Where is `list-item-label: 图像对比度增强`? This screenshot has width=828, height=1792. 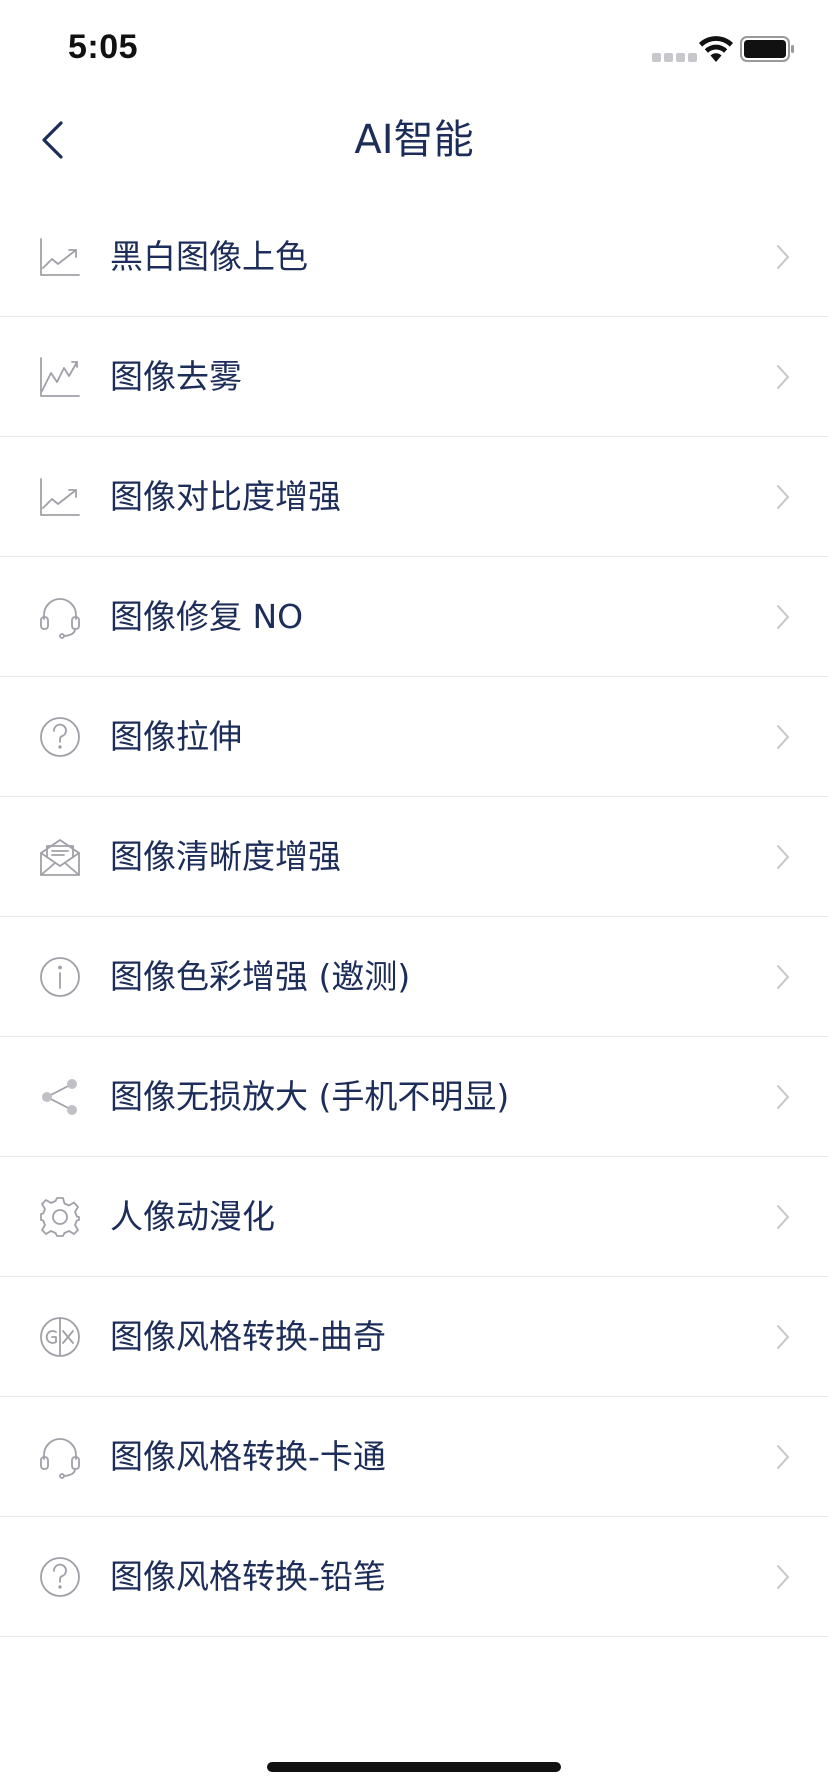 list-item-label: 图像对比度增强 is located at coordinates (225, 496).